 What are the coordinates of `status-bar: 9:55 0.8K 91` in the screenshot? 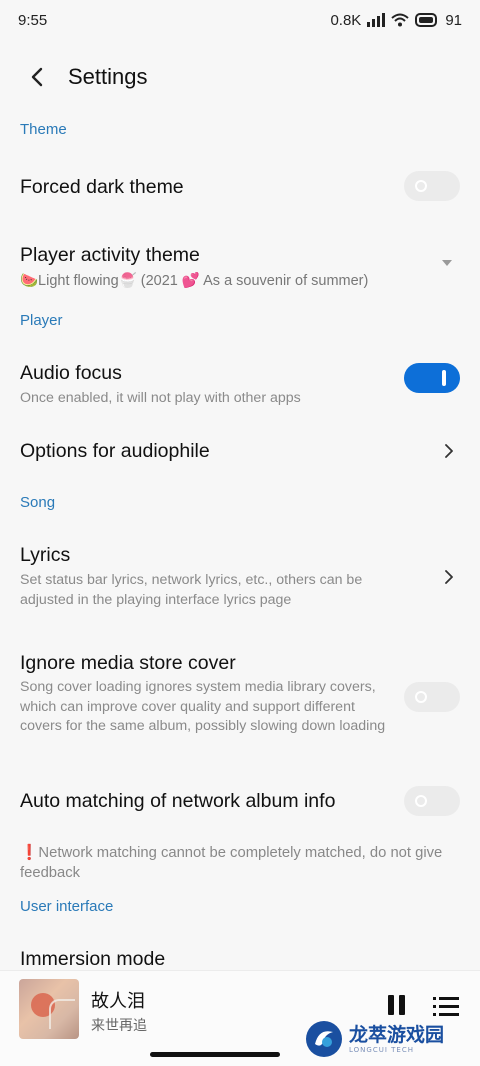 It's located at (240, 20).